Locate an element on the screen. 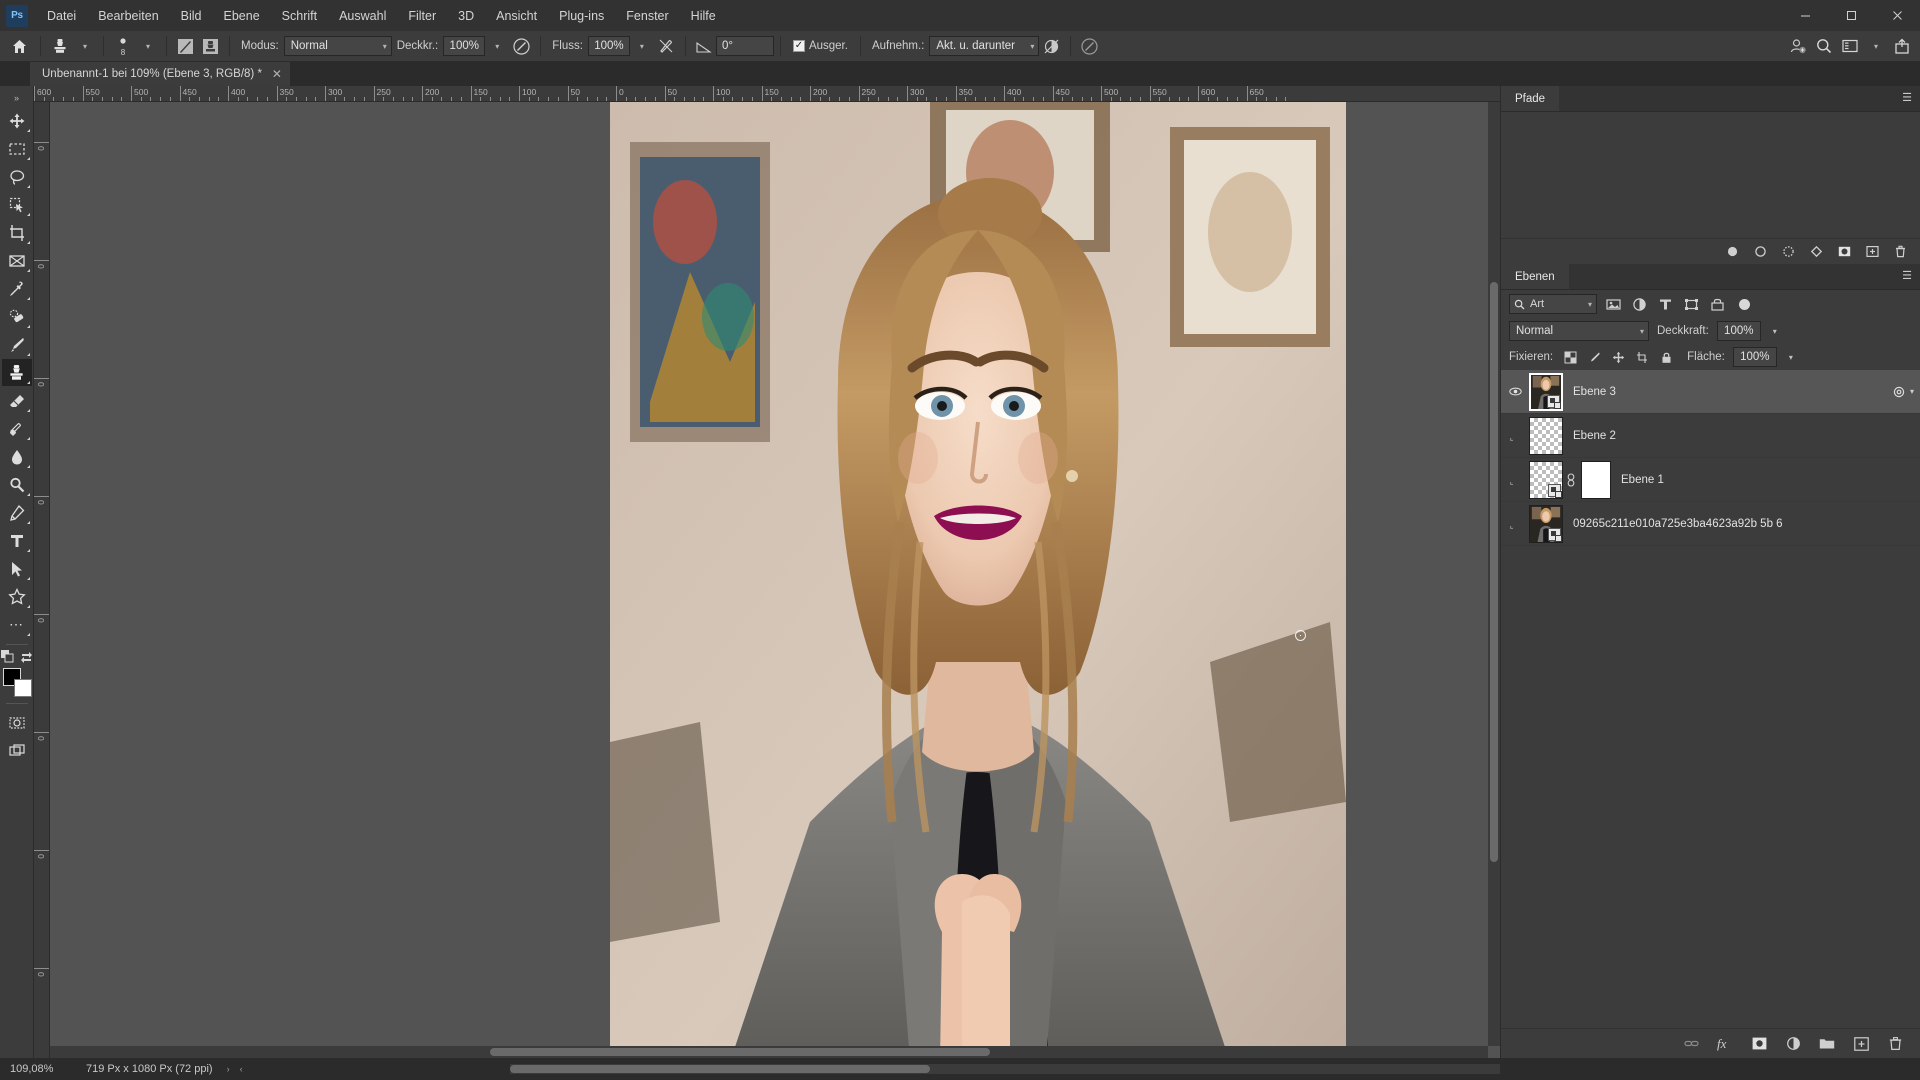 This screenshot has width=1920, height=1080. new-group-icon is located at coordinates (1827, 1044).